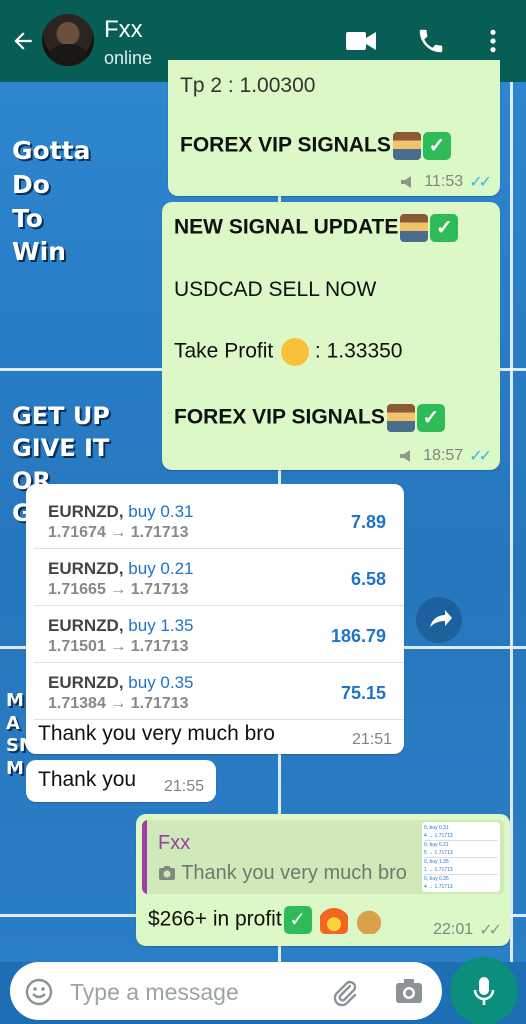 The width and height of the screenshot is (526, 1024). Describe the element at coordinates (490, 930) in the screenshot. I see `delivered-ticks-icon: ✓✓` at that location.